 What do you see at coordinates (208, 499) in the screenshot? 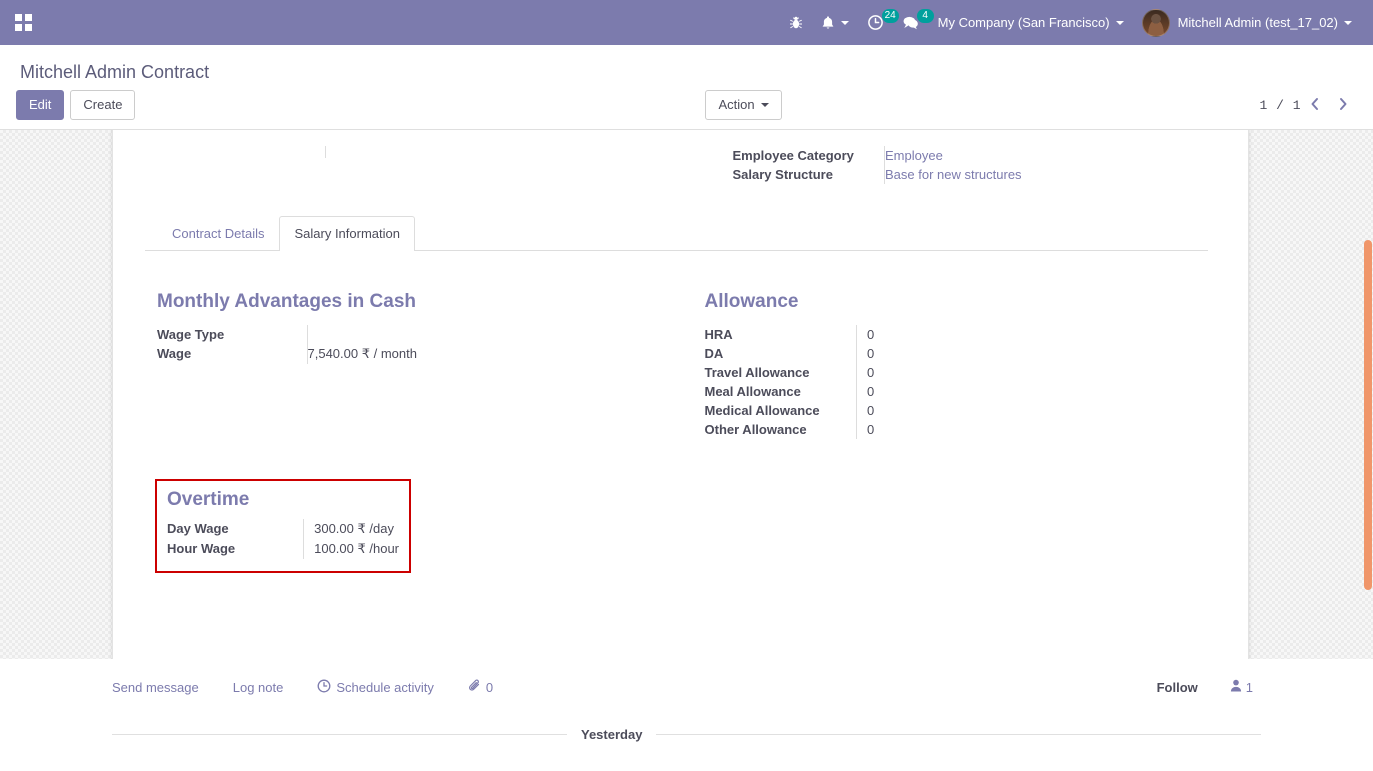
I see `group-title-overtime: Overtime` at bounding box center [208, 499].